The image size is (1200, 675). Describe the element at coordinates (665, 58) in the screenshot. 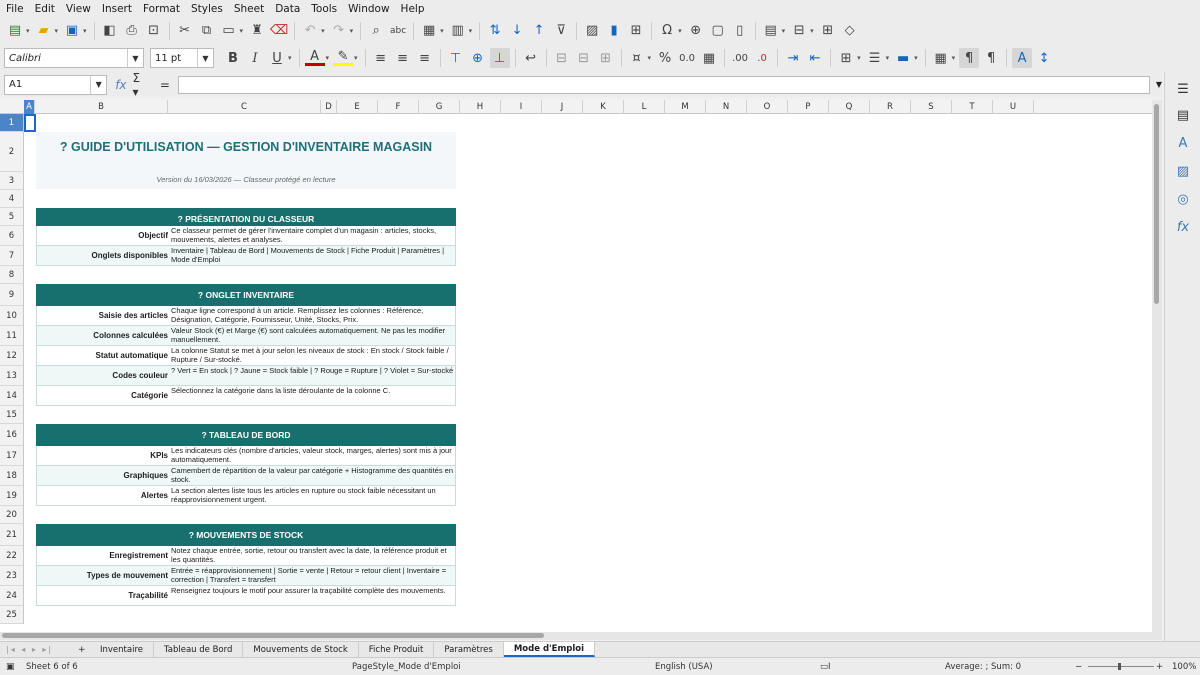

I see `percent-format-icon: %` at that location.